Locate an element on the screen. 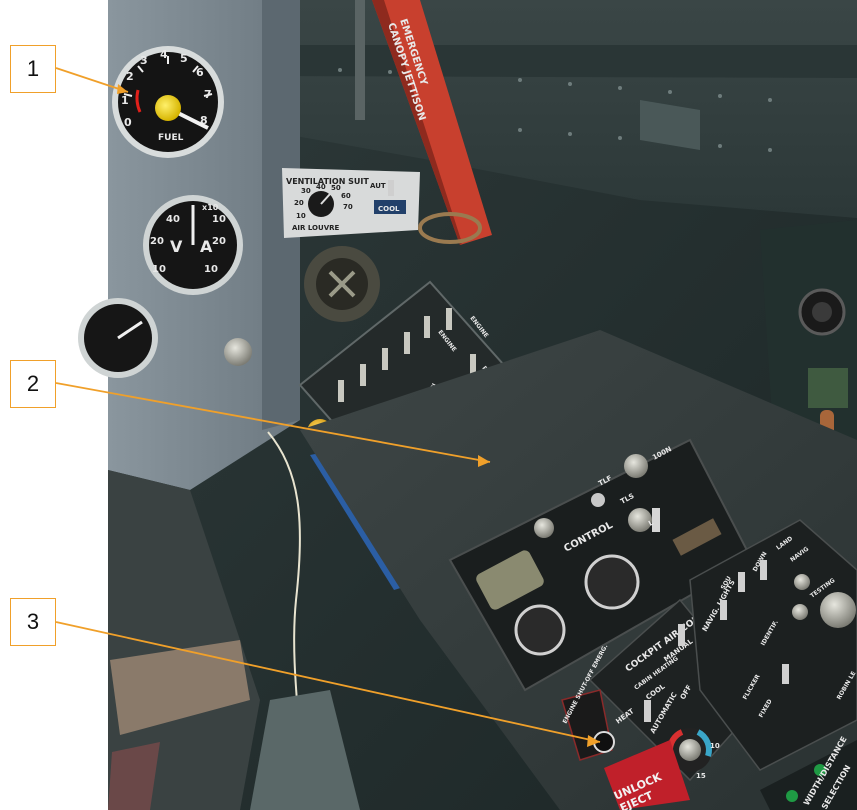  breaker-label-idiec: IDIEC/DEL is located at coordinates (522, 444).